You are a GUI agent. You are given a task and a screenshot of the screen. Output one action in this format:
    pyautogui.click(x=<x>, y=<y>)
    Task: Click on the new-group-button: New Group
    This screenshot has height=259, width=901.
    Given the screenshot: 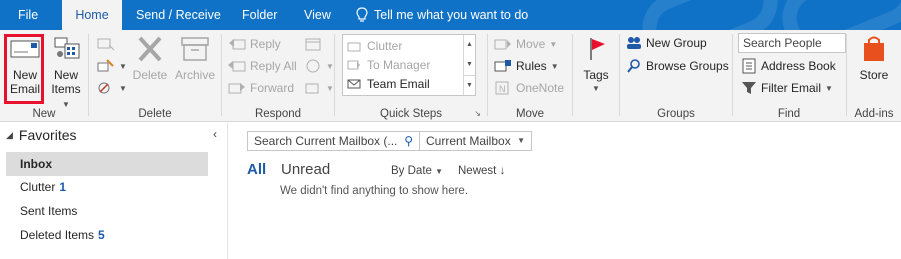 What is the action you would take?
    pyautogui.click(x=666, y=43)
    